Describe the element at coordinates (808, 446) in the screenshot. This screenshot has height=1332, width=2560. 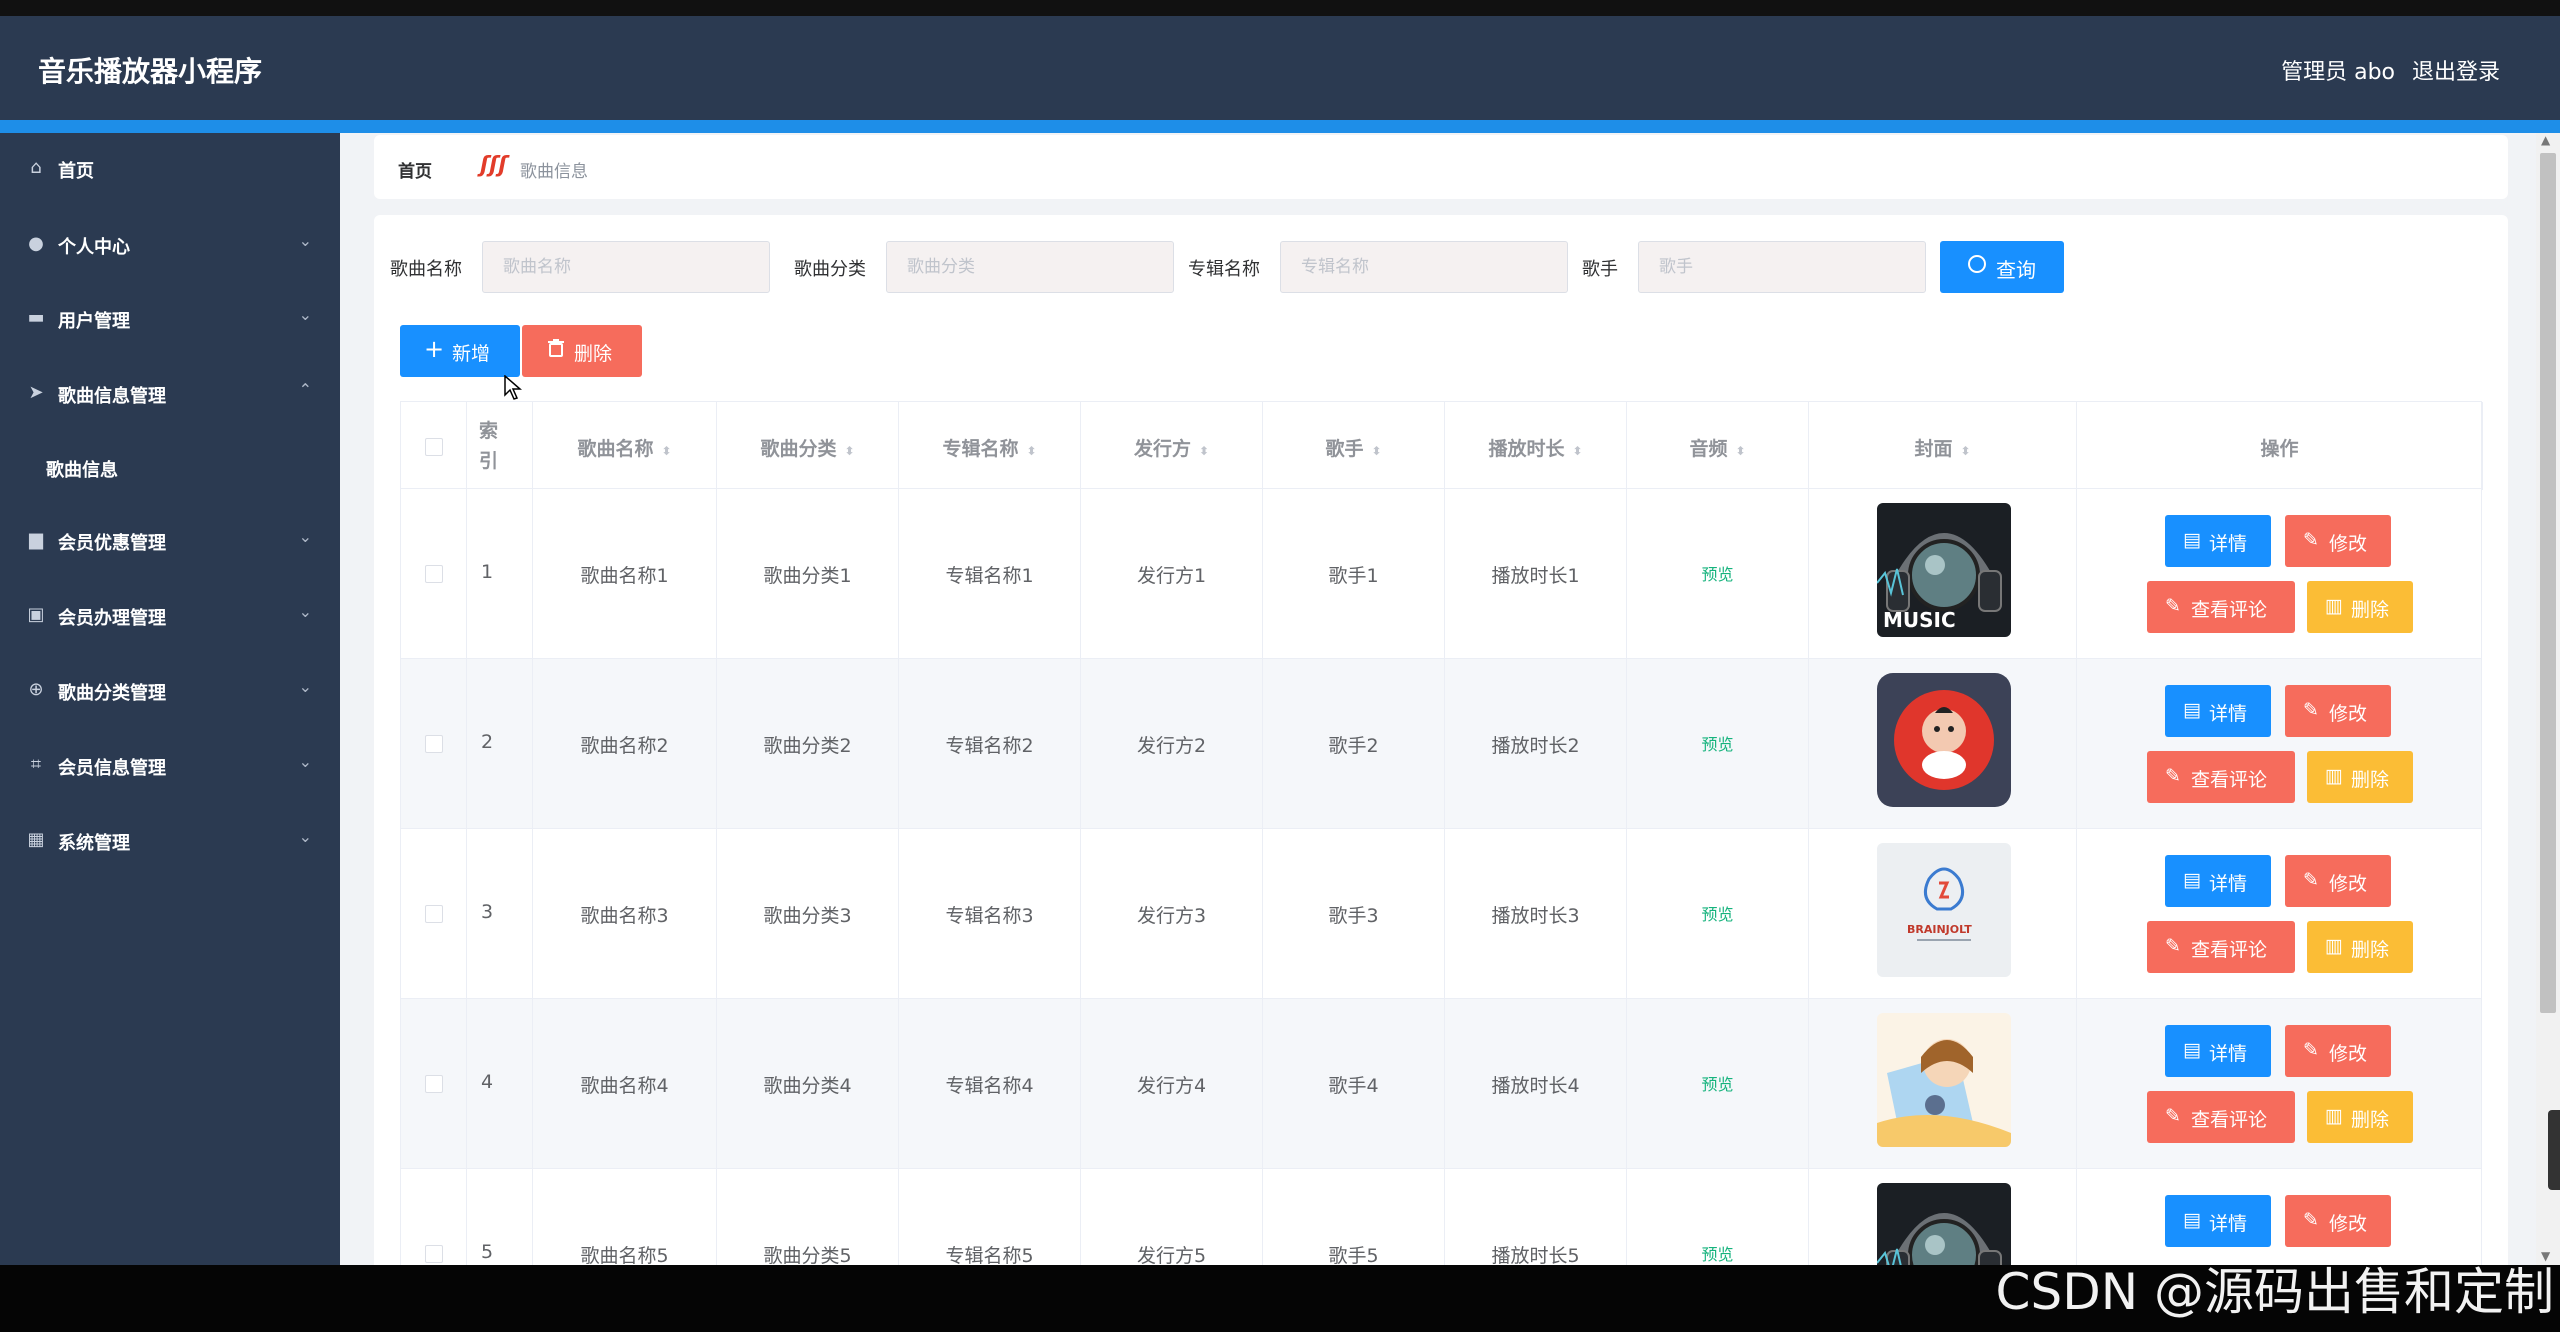
I see `column-header-2: 歌曲分类 ⬍` at that location.